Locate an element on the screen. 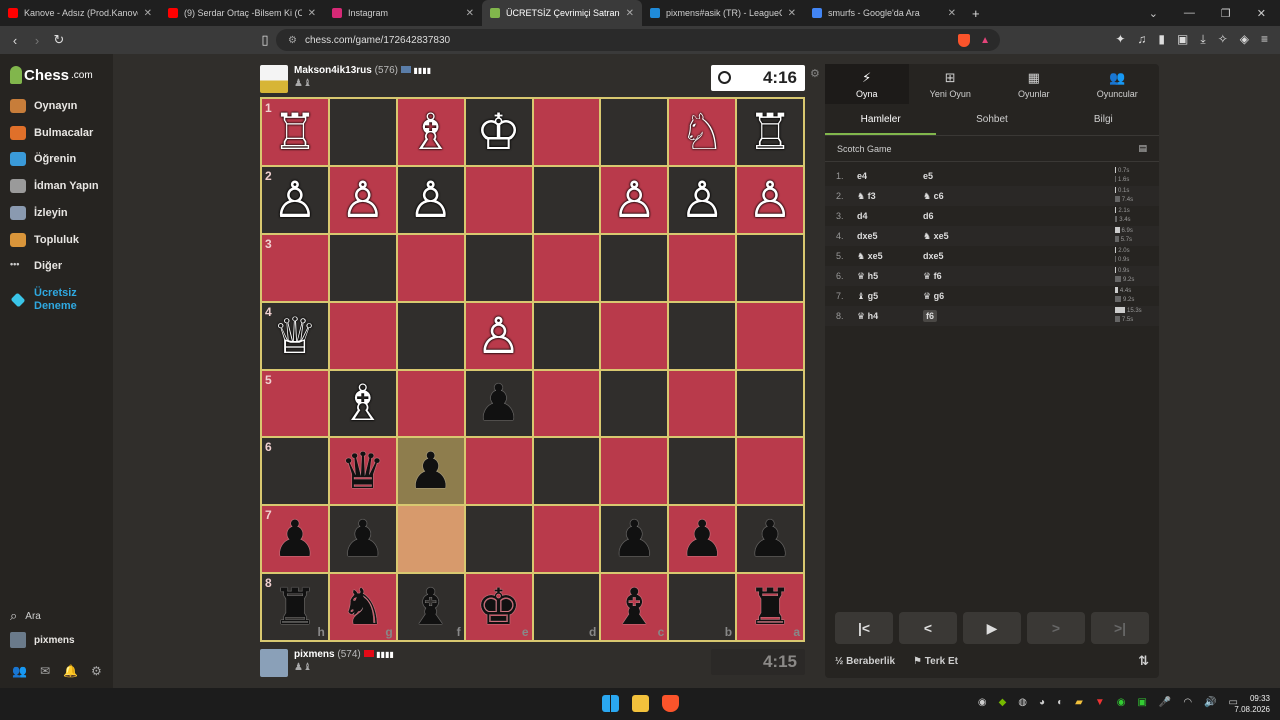 The width and height of the screenshot is (1280, 720). bookmark-icon: ▯ is located at coordinates (265, 40).